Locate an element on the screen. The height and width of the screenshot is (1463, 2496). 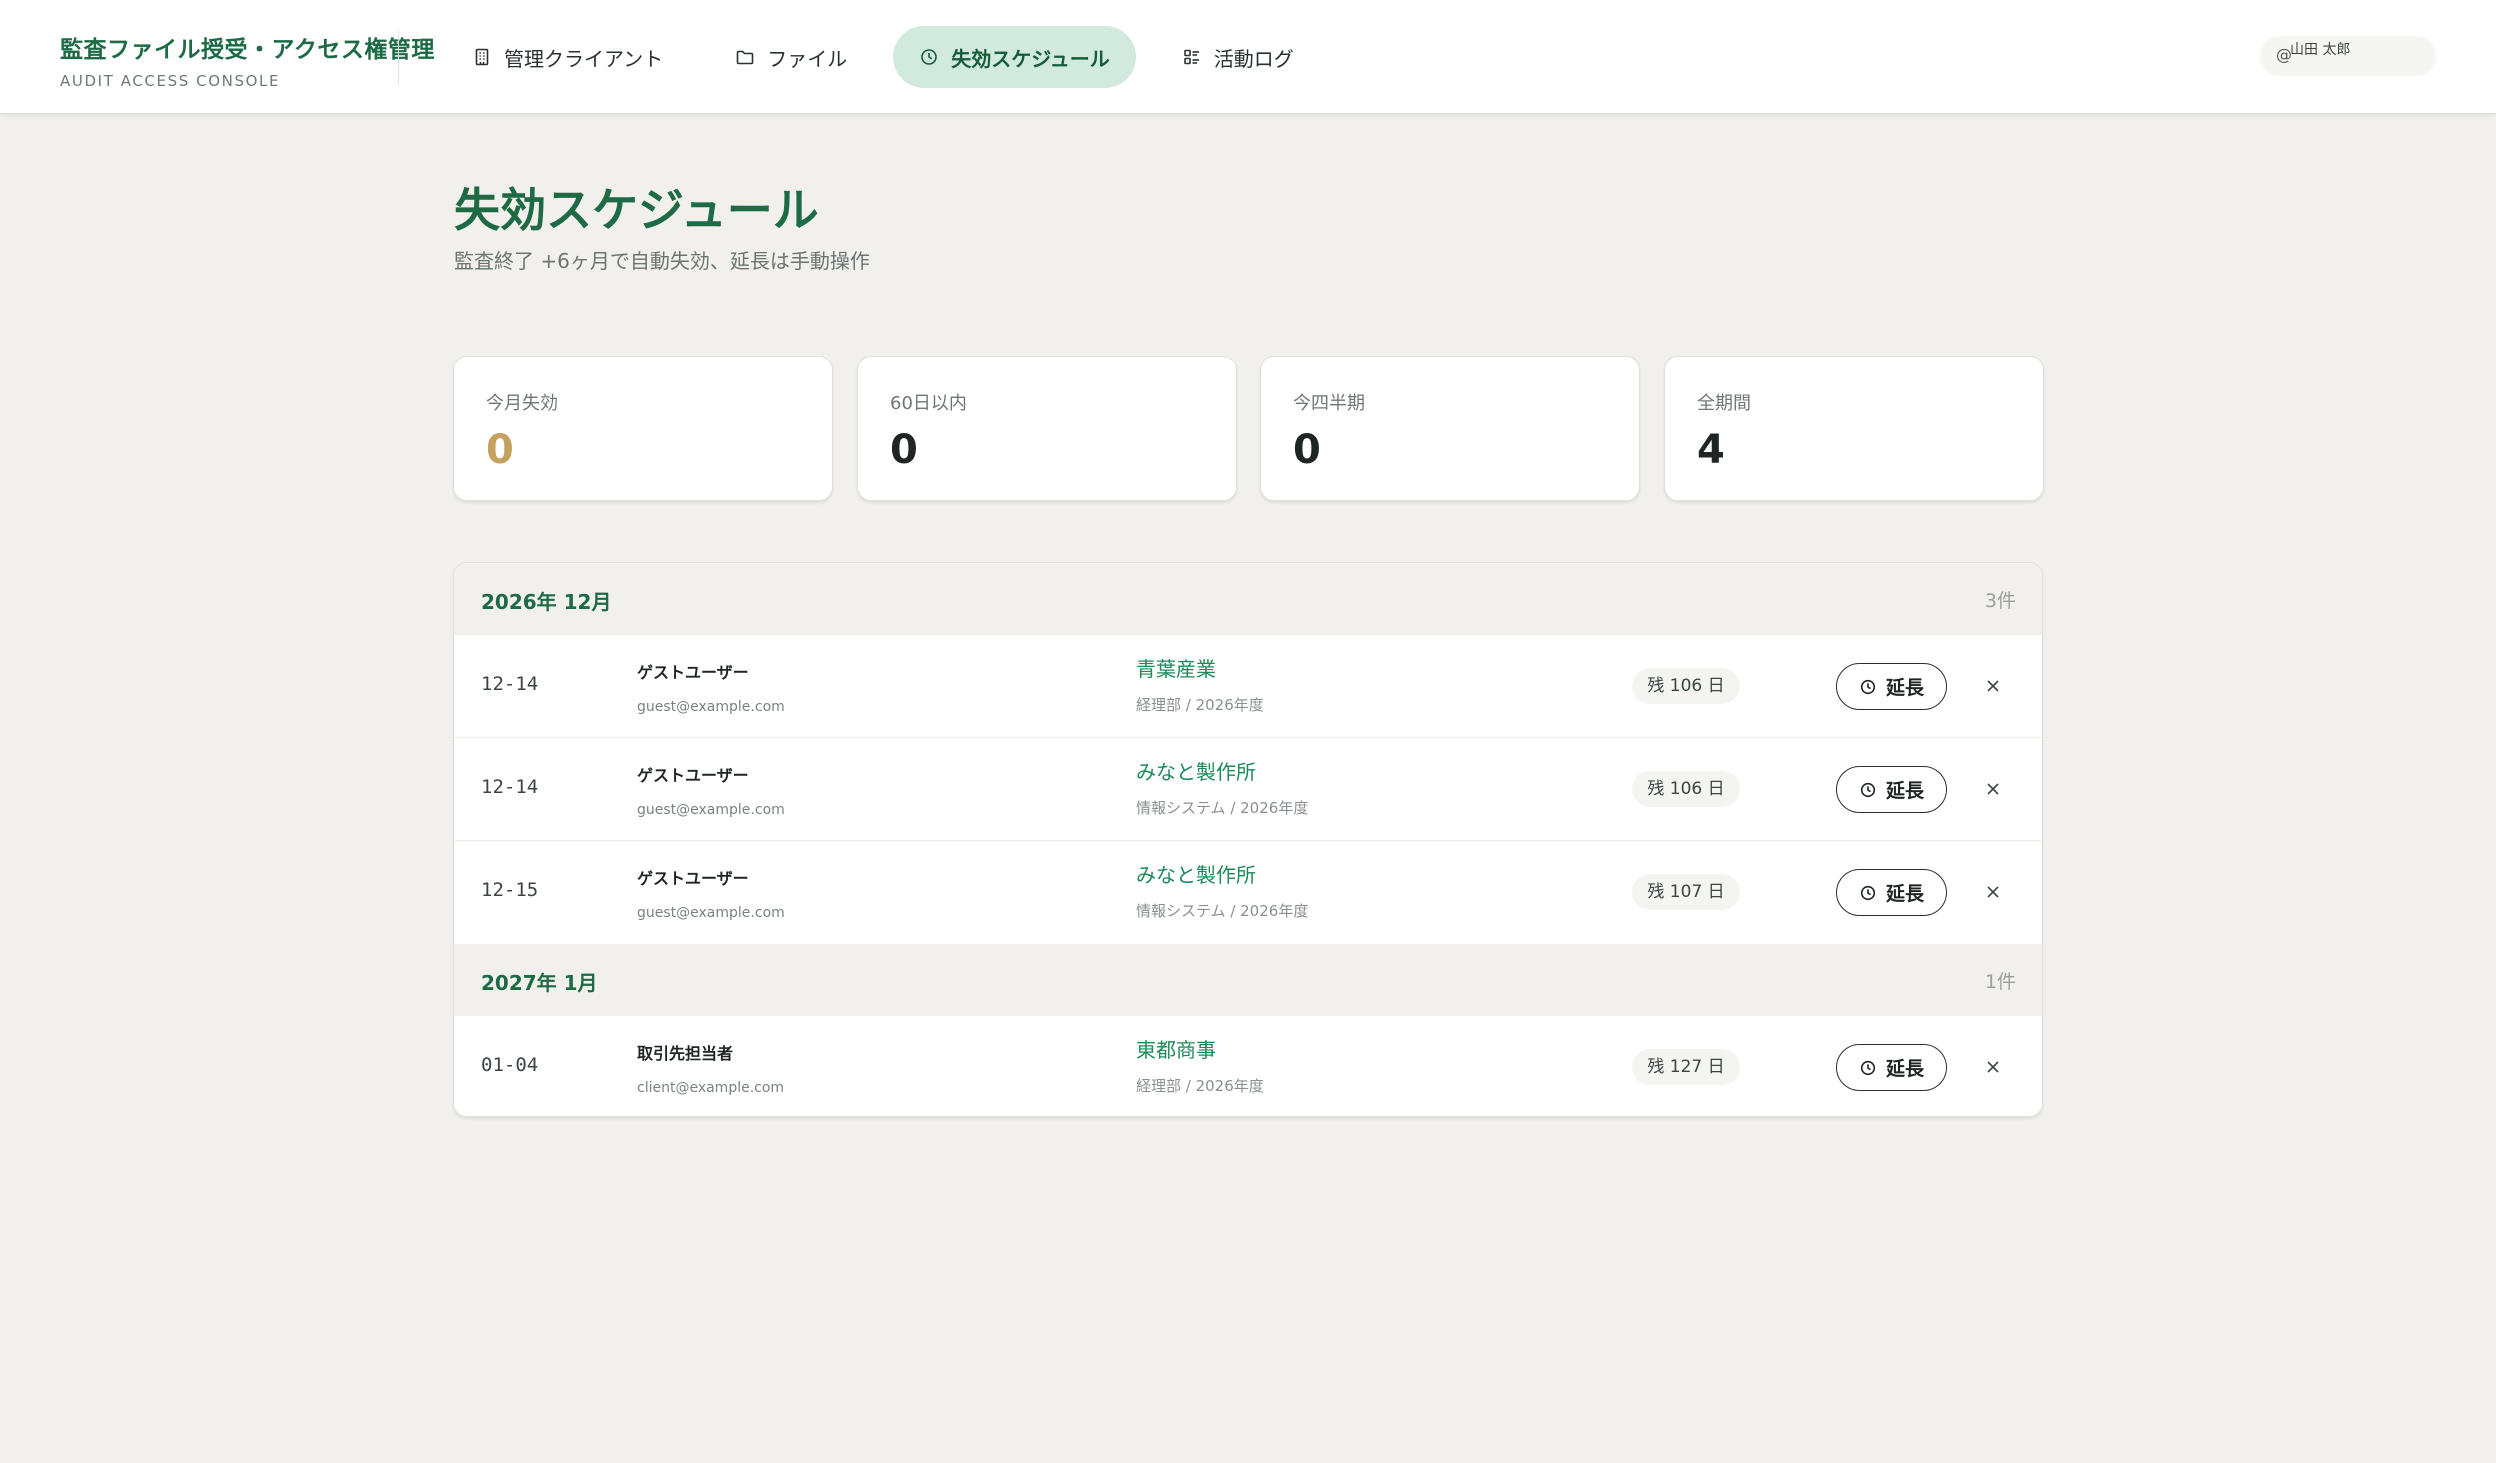
stat-value: 4 is located at coordinates (1711, 450).